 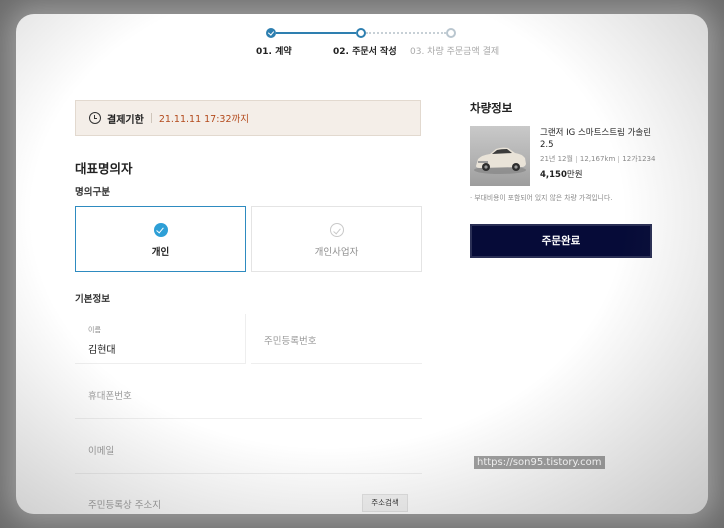 I want to click on representative-title: 대표명의자, so click(x=104, y=168).